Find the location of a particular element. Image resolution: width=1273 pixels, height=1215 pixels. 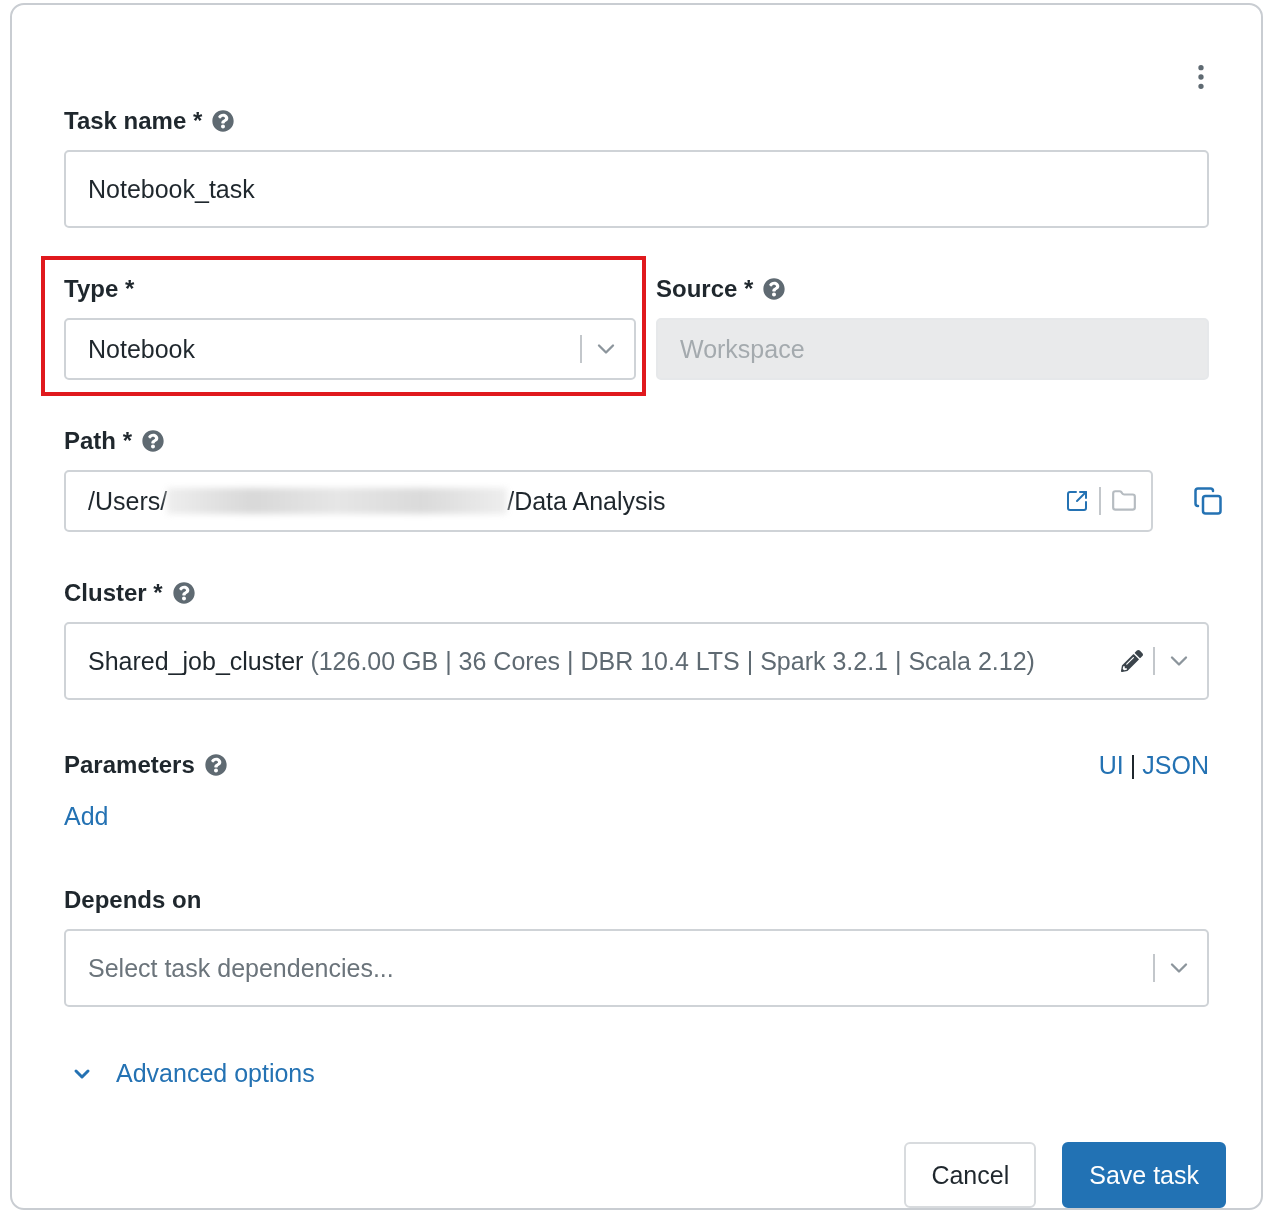

edit-icon is located at coordinates (1132, 661).